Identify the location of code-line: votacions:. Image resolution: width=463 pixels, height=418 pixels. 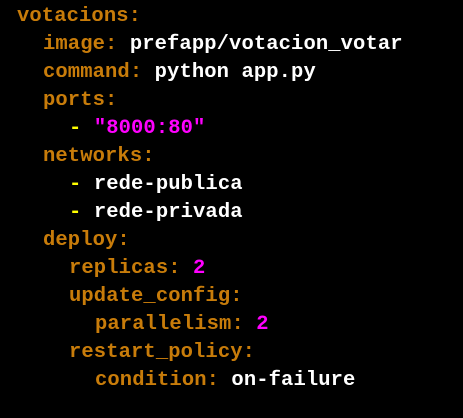
(231, 17).